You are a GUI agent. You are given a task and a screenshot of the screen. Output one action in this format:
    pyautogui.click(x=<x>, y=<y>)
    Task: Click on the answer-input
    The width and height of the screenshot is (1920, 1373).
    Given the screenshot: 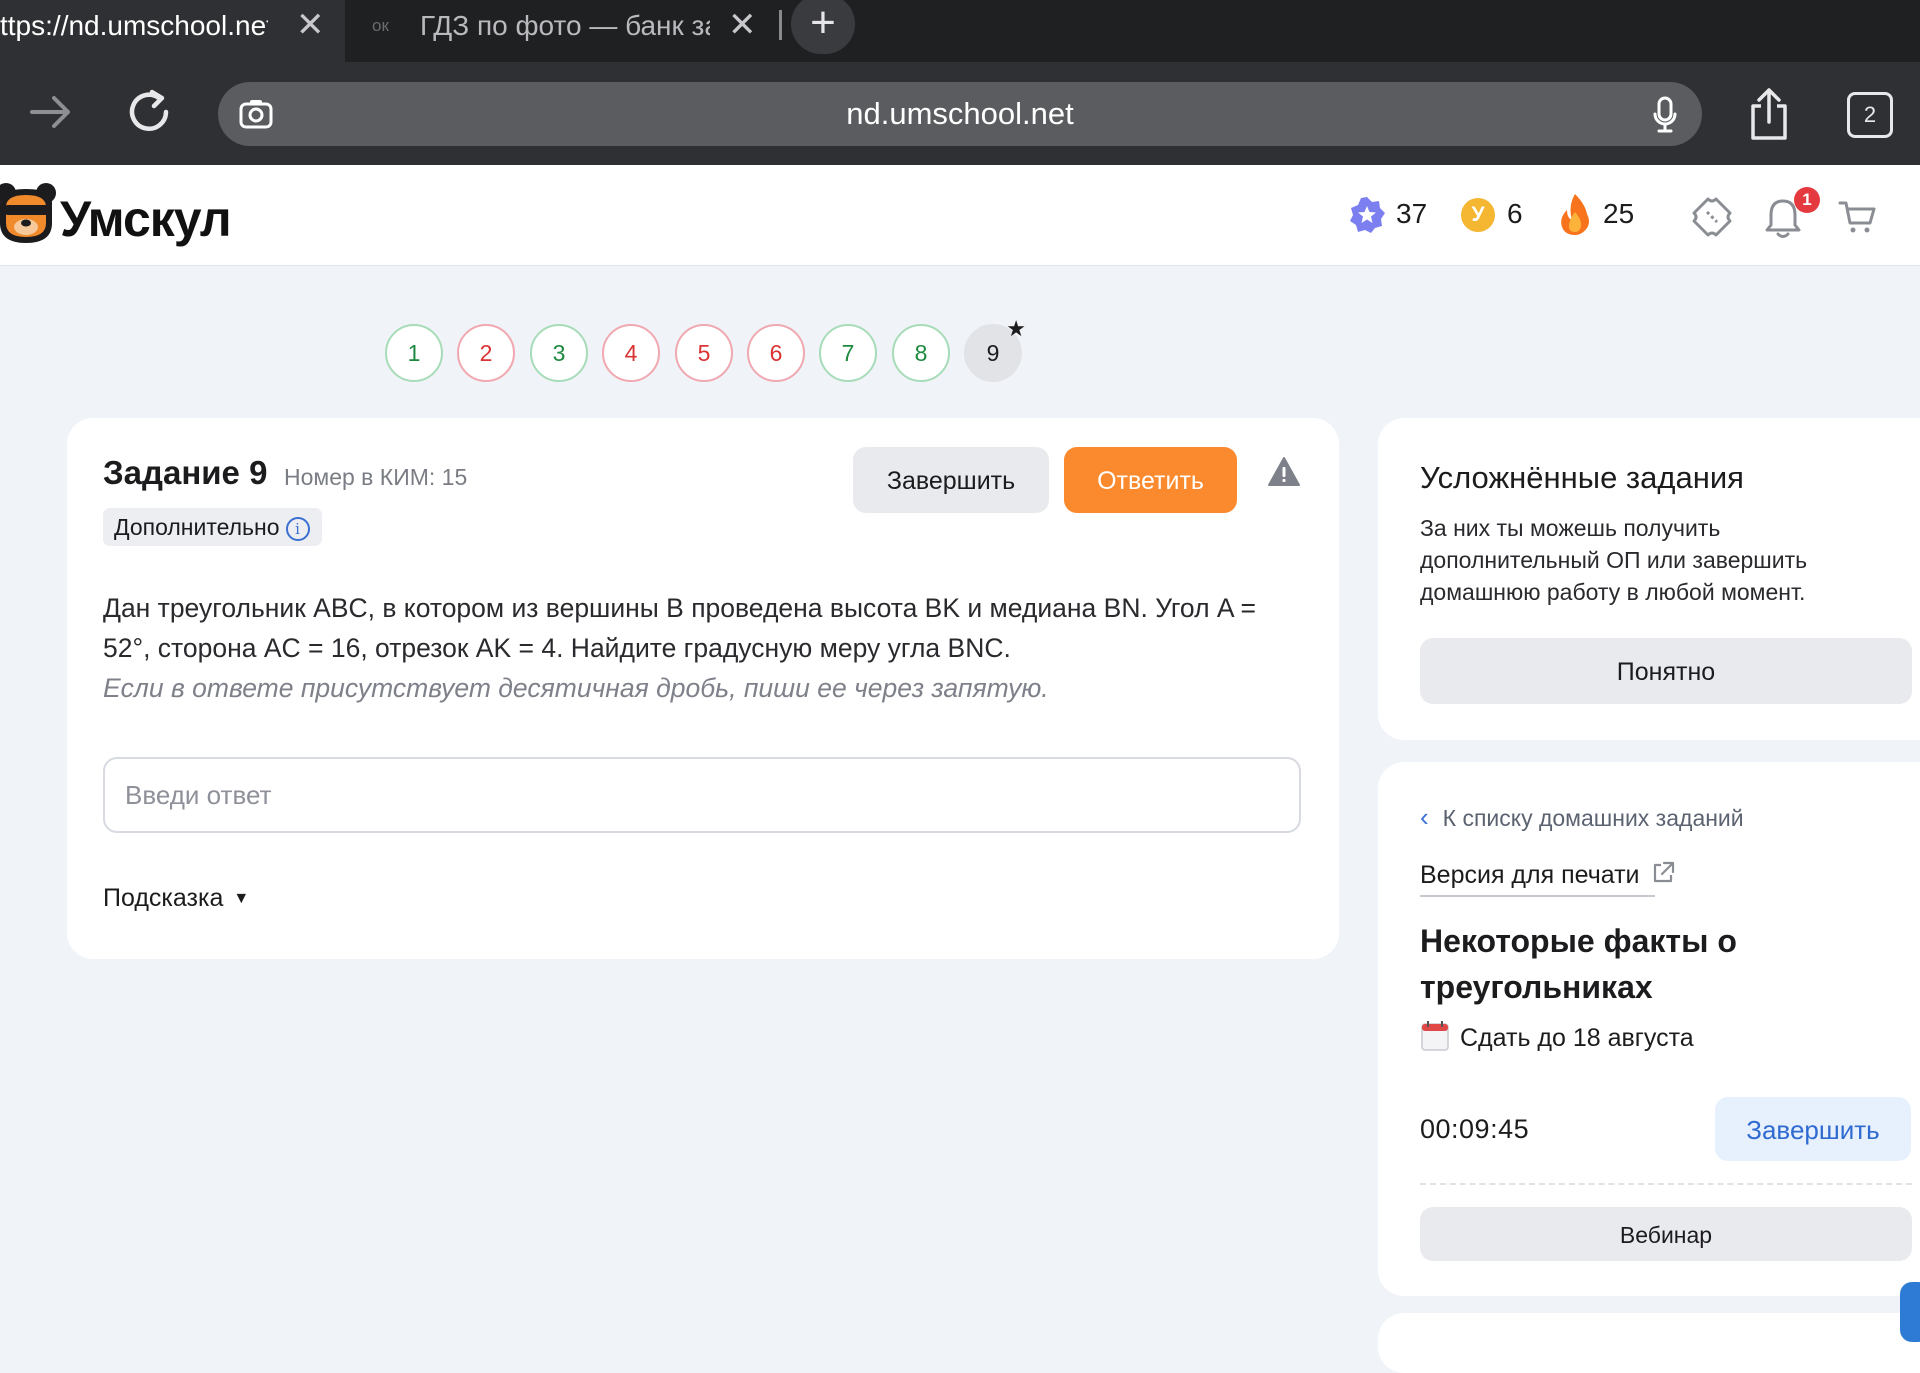 What is the action you would take?
    pyautogui.click(x=702, y=795)
    